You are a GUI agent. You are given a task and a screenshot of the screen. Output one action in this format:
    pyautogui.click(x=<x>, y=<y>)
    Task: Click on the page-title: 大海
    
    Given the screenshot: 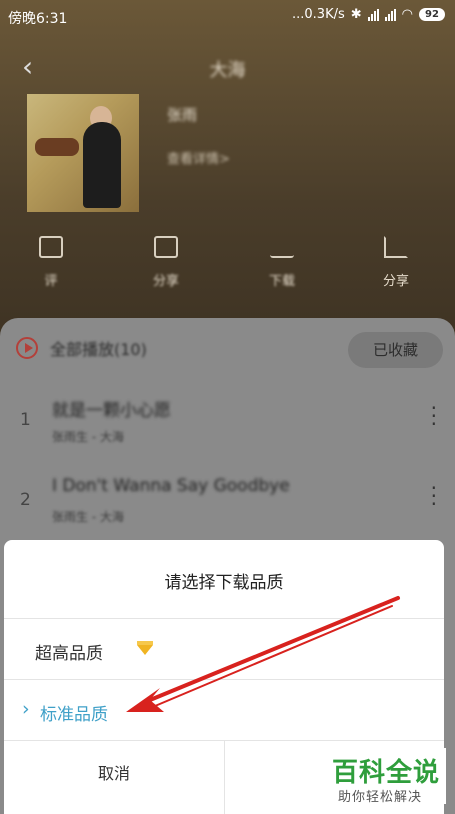 What is the action you would take?
    pyautogui.click(x=227, y=70)
    